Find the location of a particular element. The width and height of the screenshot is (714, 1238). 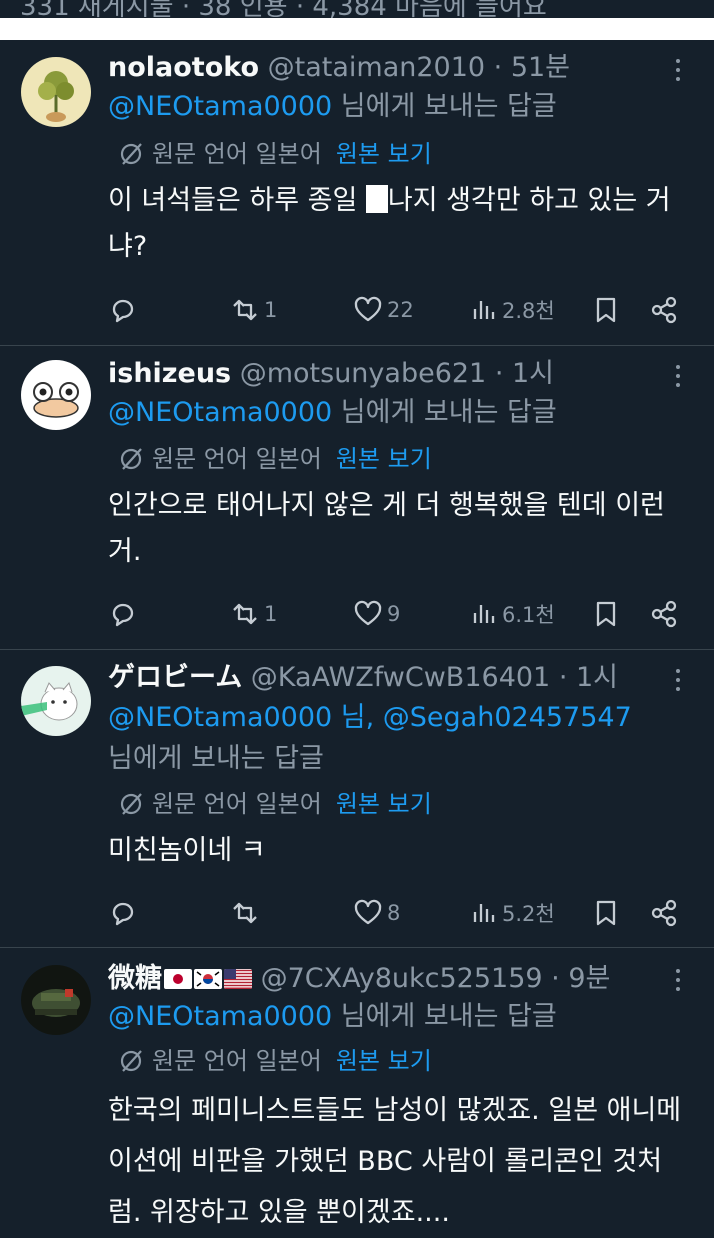

action-bar: 1 22 2.8천 is located at coordinates (398, 310).